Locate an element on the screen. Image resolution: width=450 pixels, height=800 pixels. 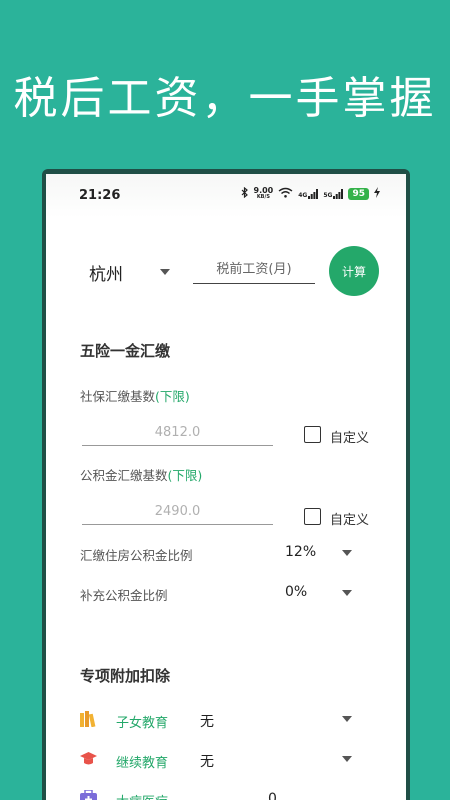
children-education-select: 无 is located at coordinates (207, 721).